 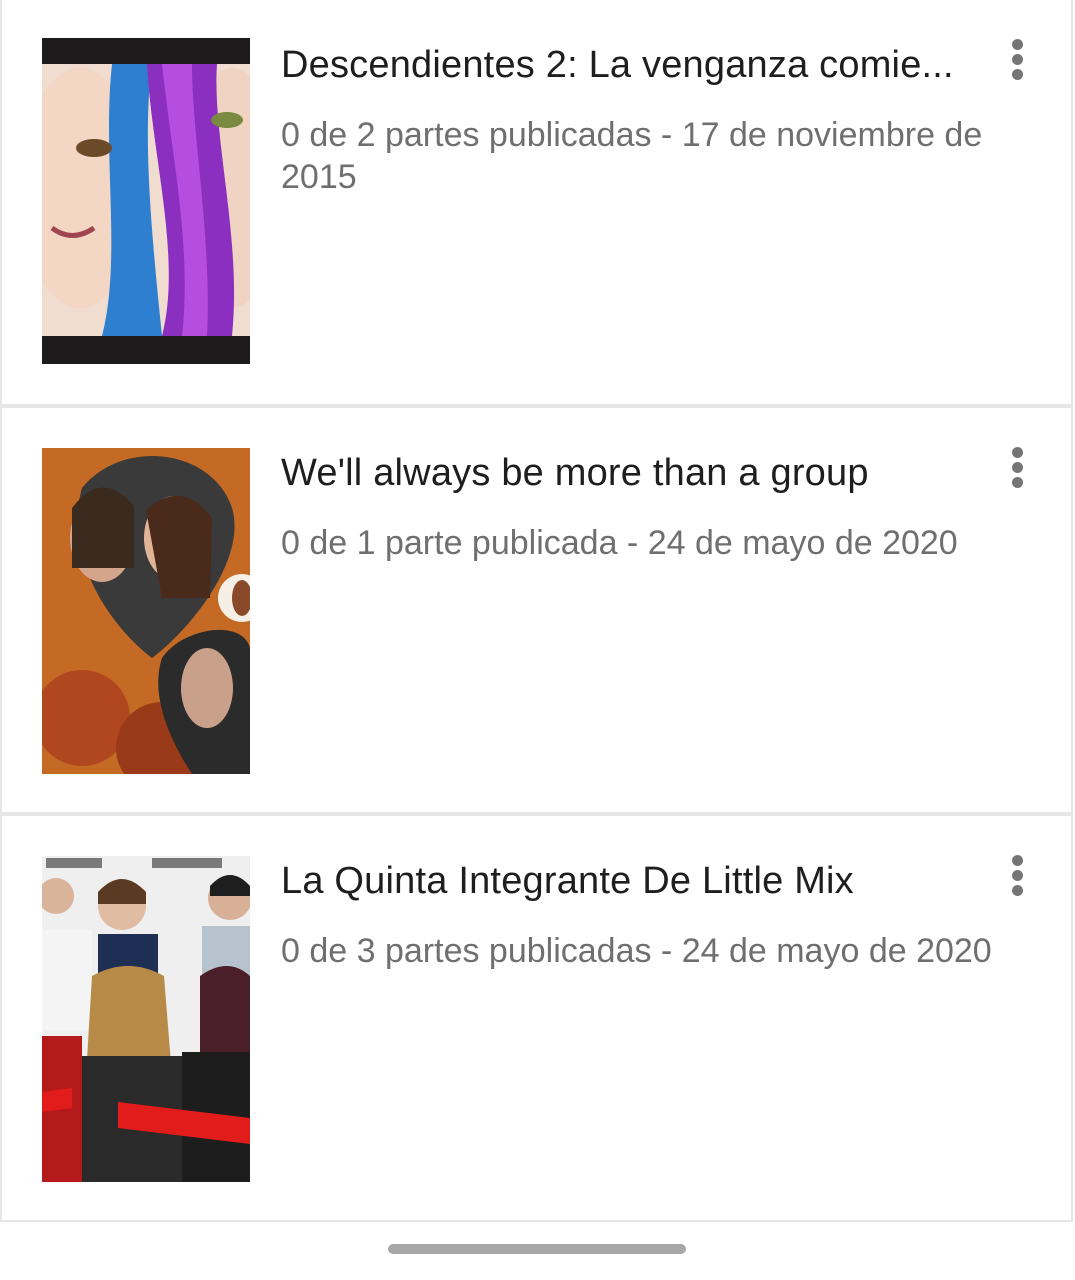 What do you see at coordinates (631, 473) in the screenshot?
I see `story-title: We'll always be more than a group` at bounding box center [631, 473].